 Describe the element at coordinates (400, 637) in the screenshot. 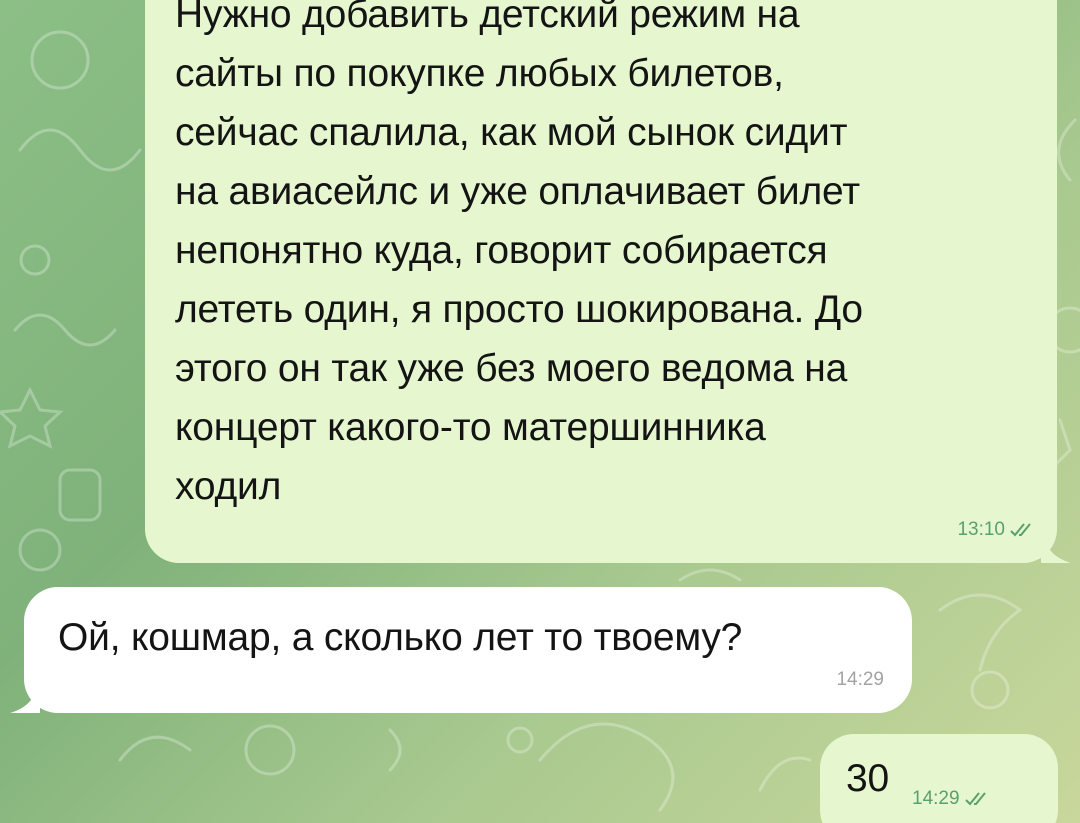

I see `message-text: Ой, кошмар, а сколько лет то твоему?` at that location.